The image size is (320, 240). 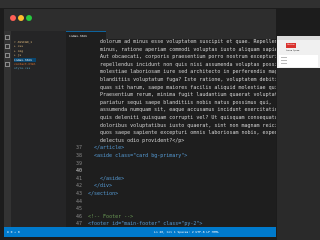 What do you see at coordinates (13, 18) in the screenshot?
I see `close-window-button` at bounding box center [13, 18].